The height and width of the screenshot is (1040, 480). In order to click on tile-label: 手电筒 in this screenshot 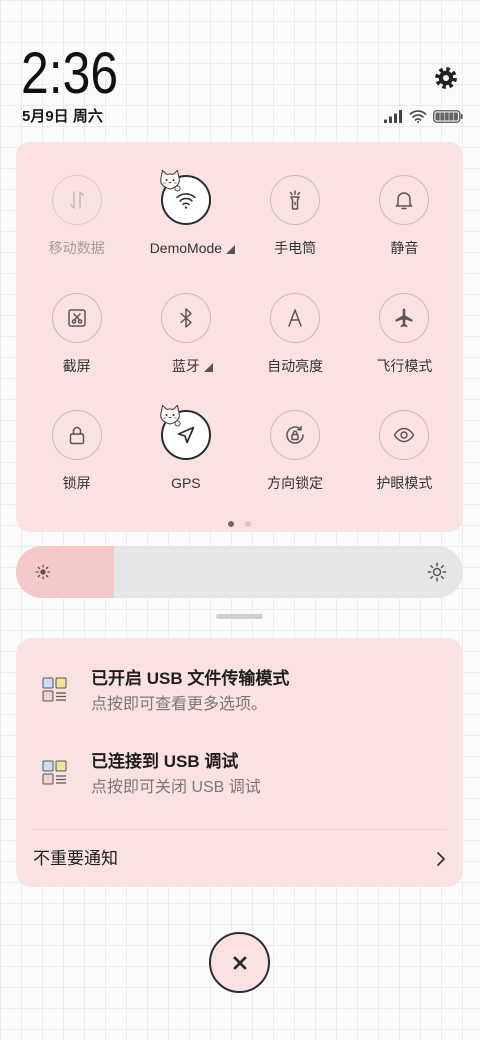, I will do `click(295, 248)`.